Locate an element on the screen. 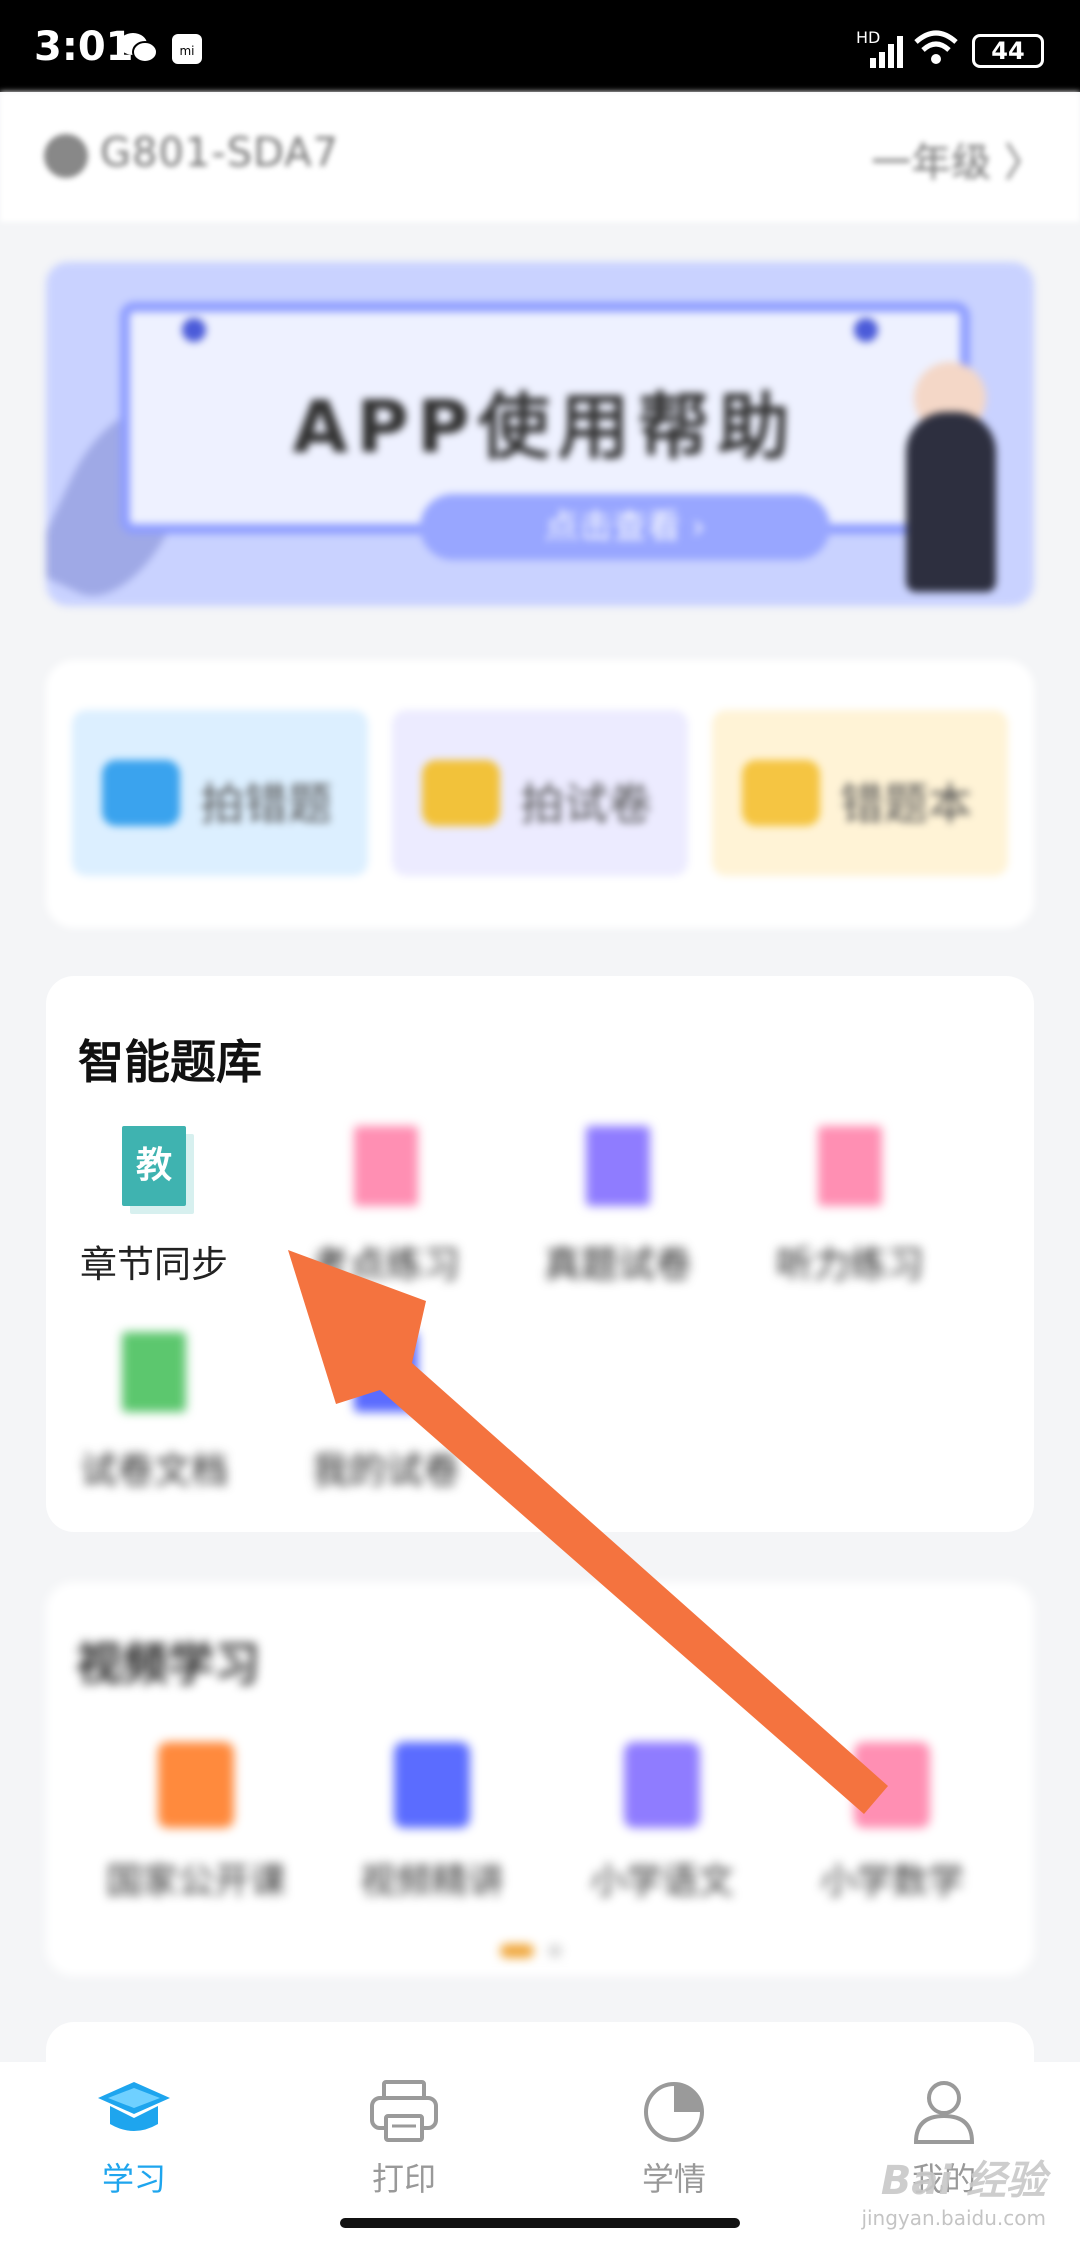 Image resolution: width=1080 pixels, height=2248 pixels. tab-study: 学习 is located at coordinates (134, 2138).